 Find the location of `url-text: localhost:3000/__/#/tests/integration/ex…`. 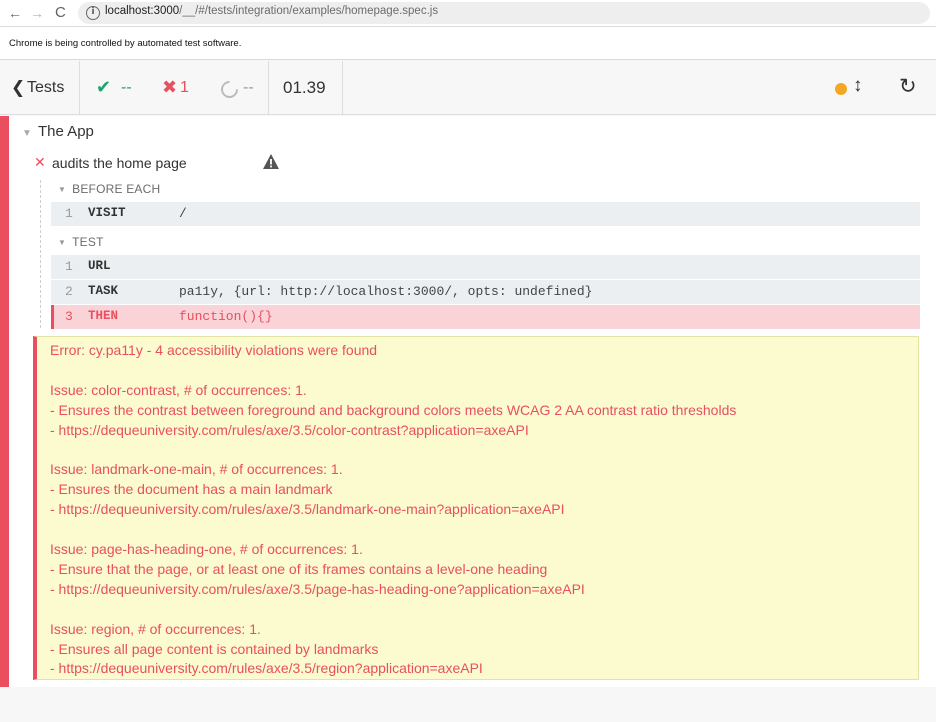

url-text: localhost:3000/__/#/tests/integration/ex… is located at coordinates (271, 11).